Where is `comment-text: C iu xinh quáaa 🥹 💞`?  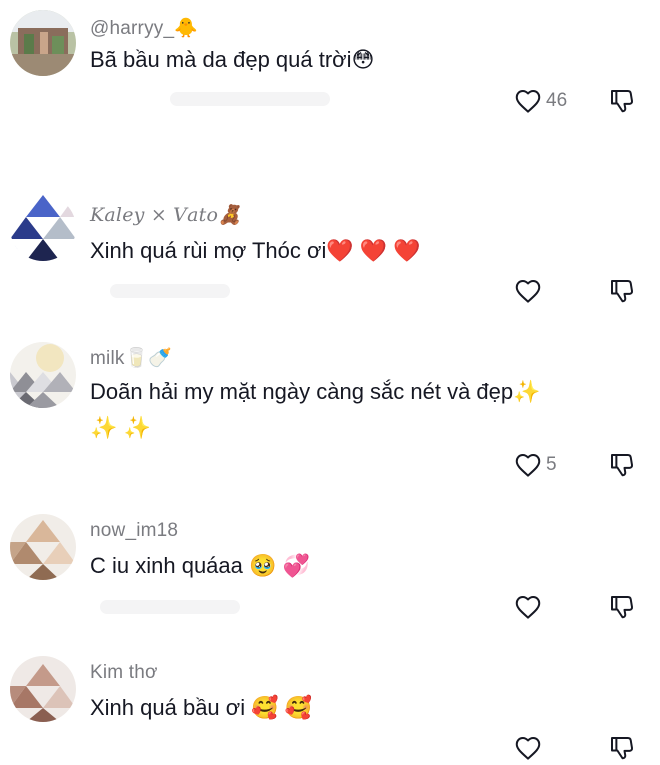 comment-text: C iu xinh quáaa 🥹 💞 is located at coordinates (200, 565).